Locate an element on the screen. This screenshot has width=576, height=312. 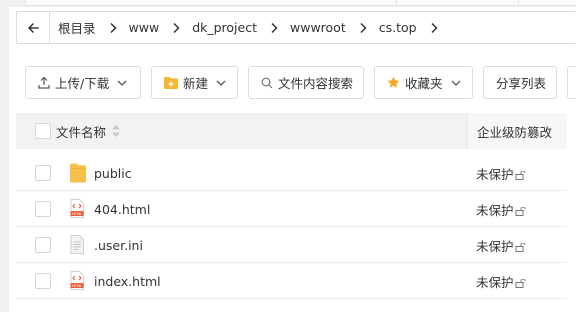
back-button is located at coordinates (33, 27).